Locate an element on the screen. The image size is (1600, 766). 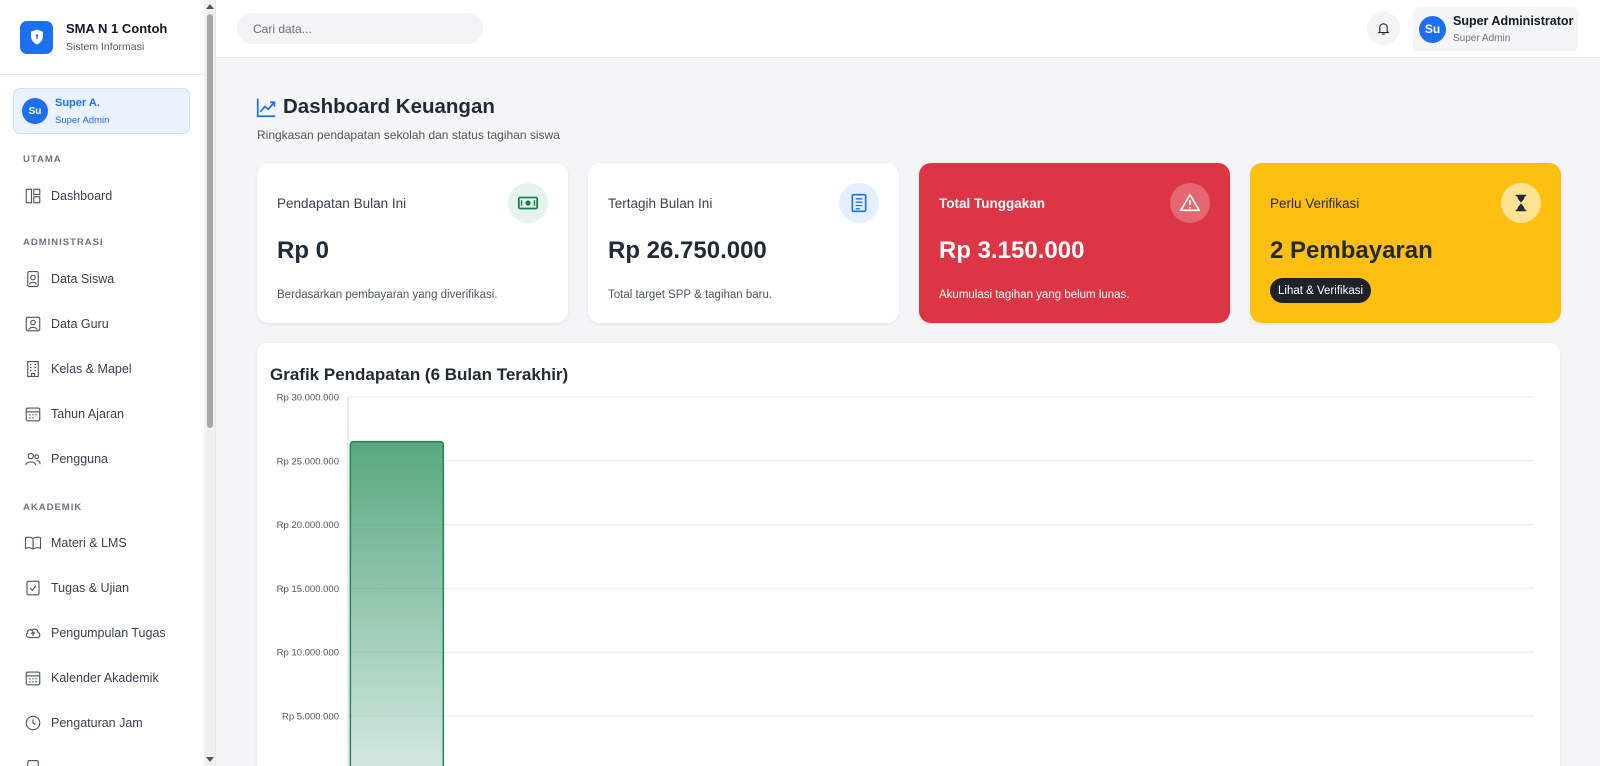
document-icon is located at coordinates (33, 762).